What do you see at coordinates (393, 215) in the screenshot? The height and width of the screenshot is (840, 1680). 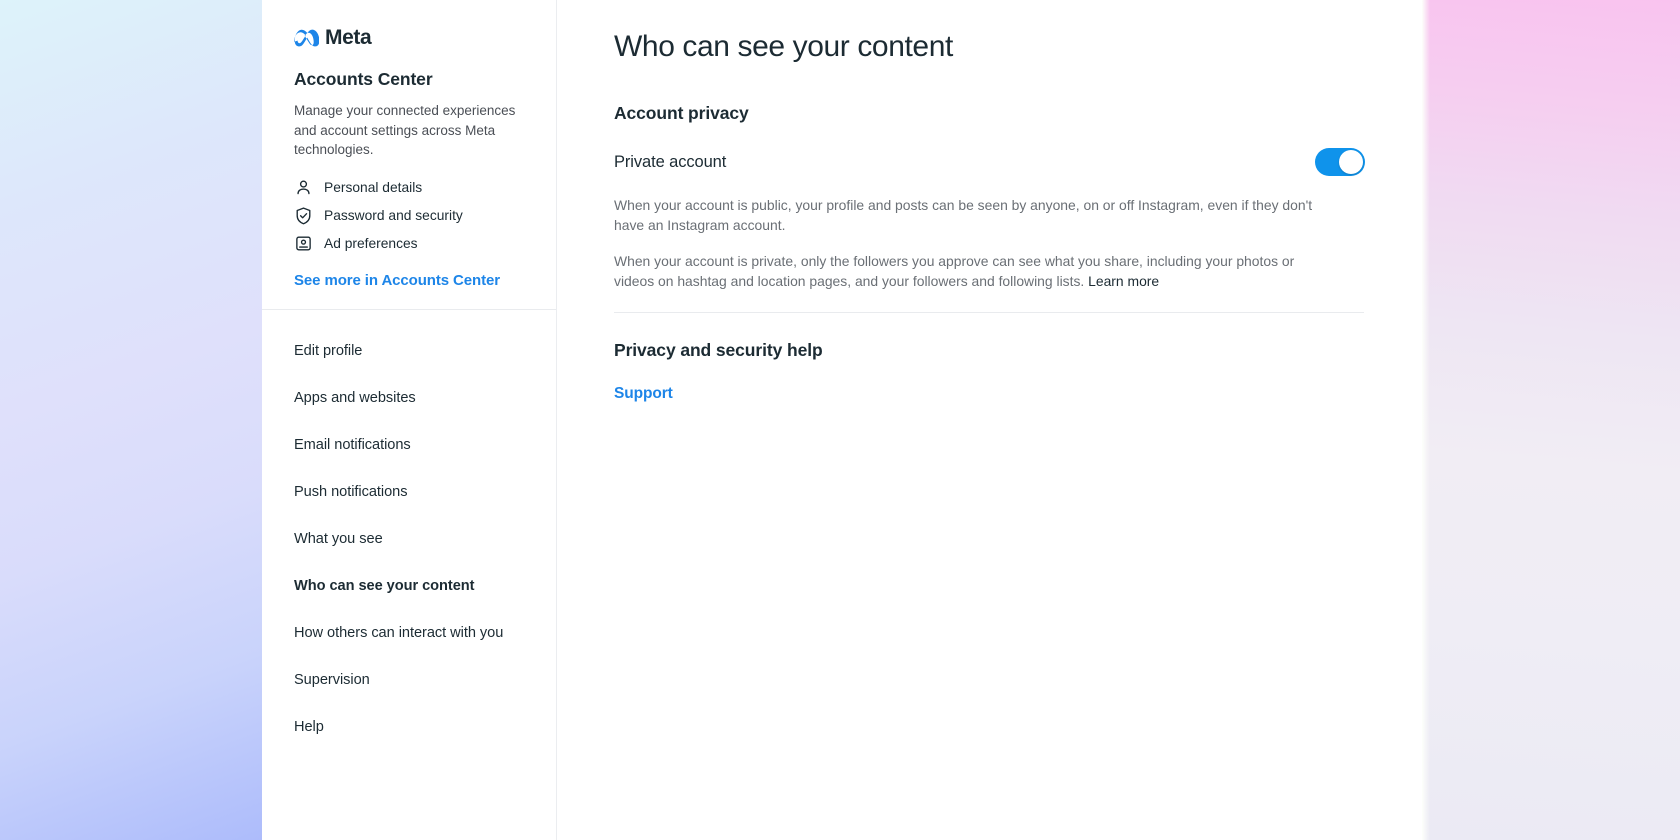 I see `quick-link-label: Password and security` at bounding box center [393, 215].